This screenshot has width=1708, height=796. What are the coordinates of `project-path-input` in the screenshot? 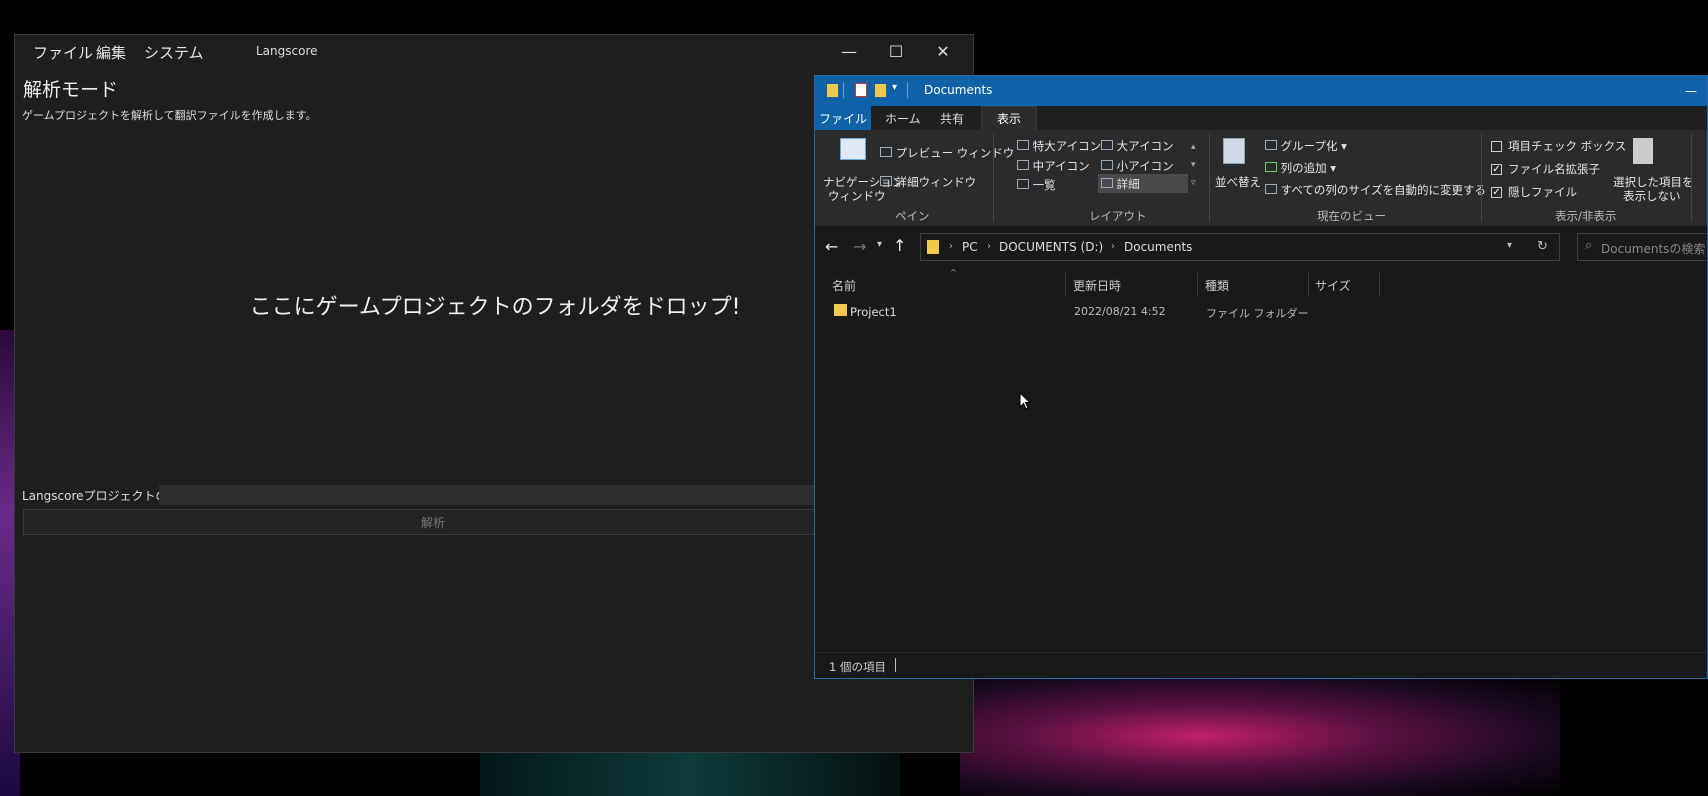 It's located at (499, 495).